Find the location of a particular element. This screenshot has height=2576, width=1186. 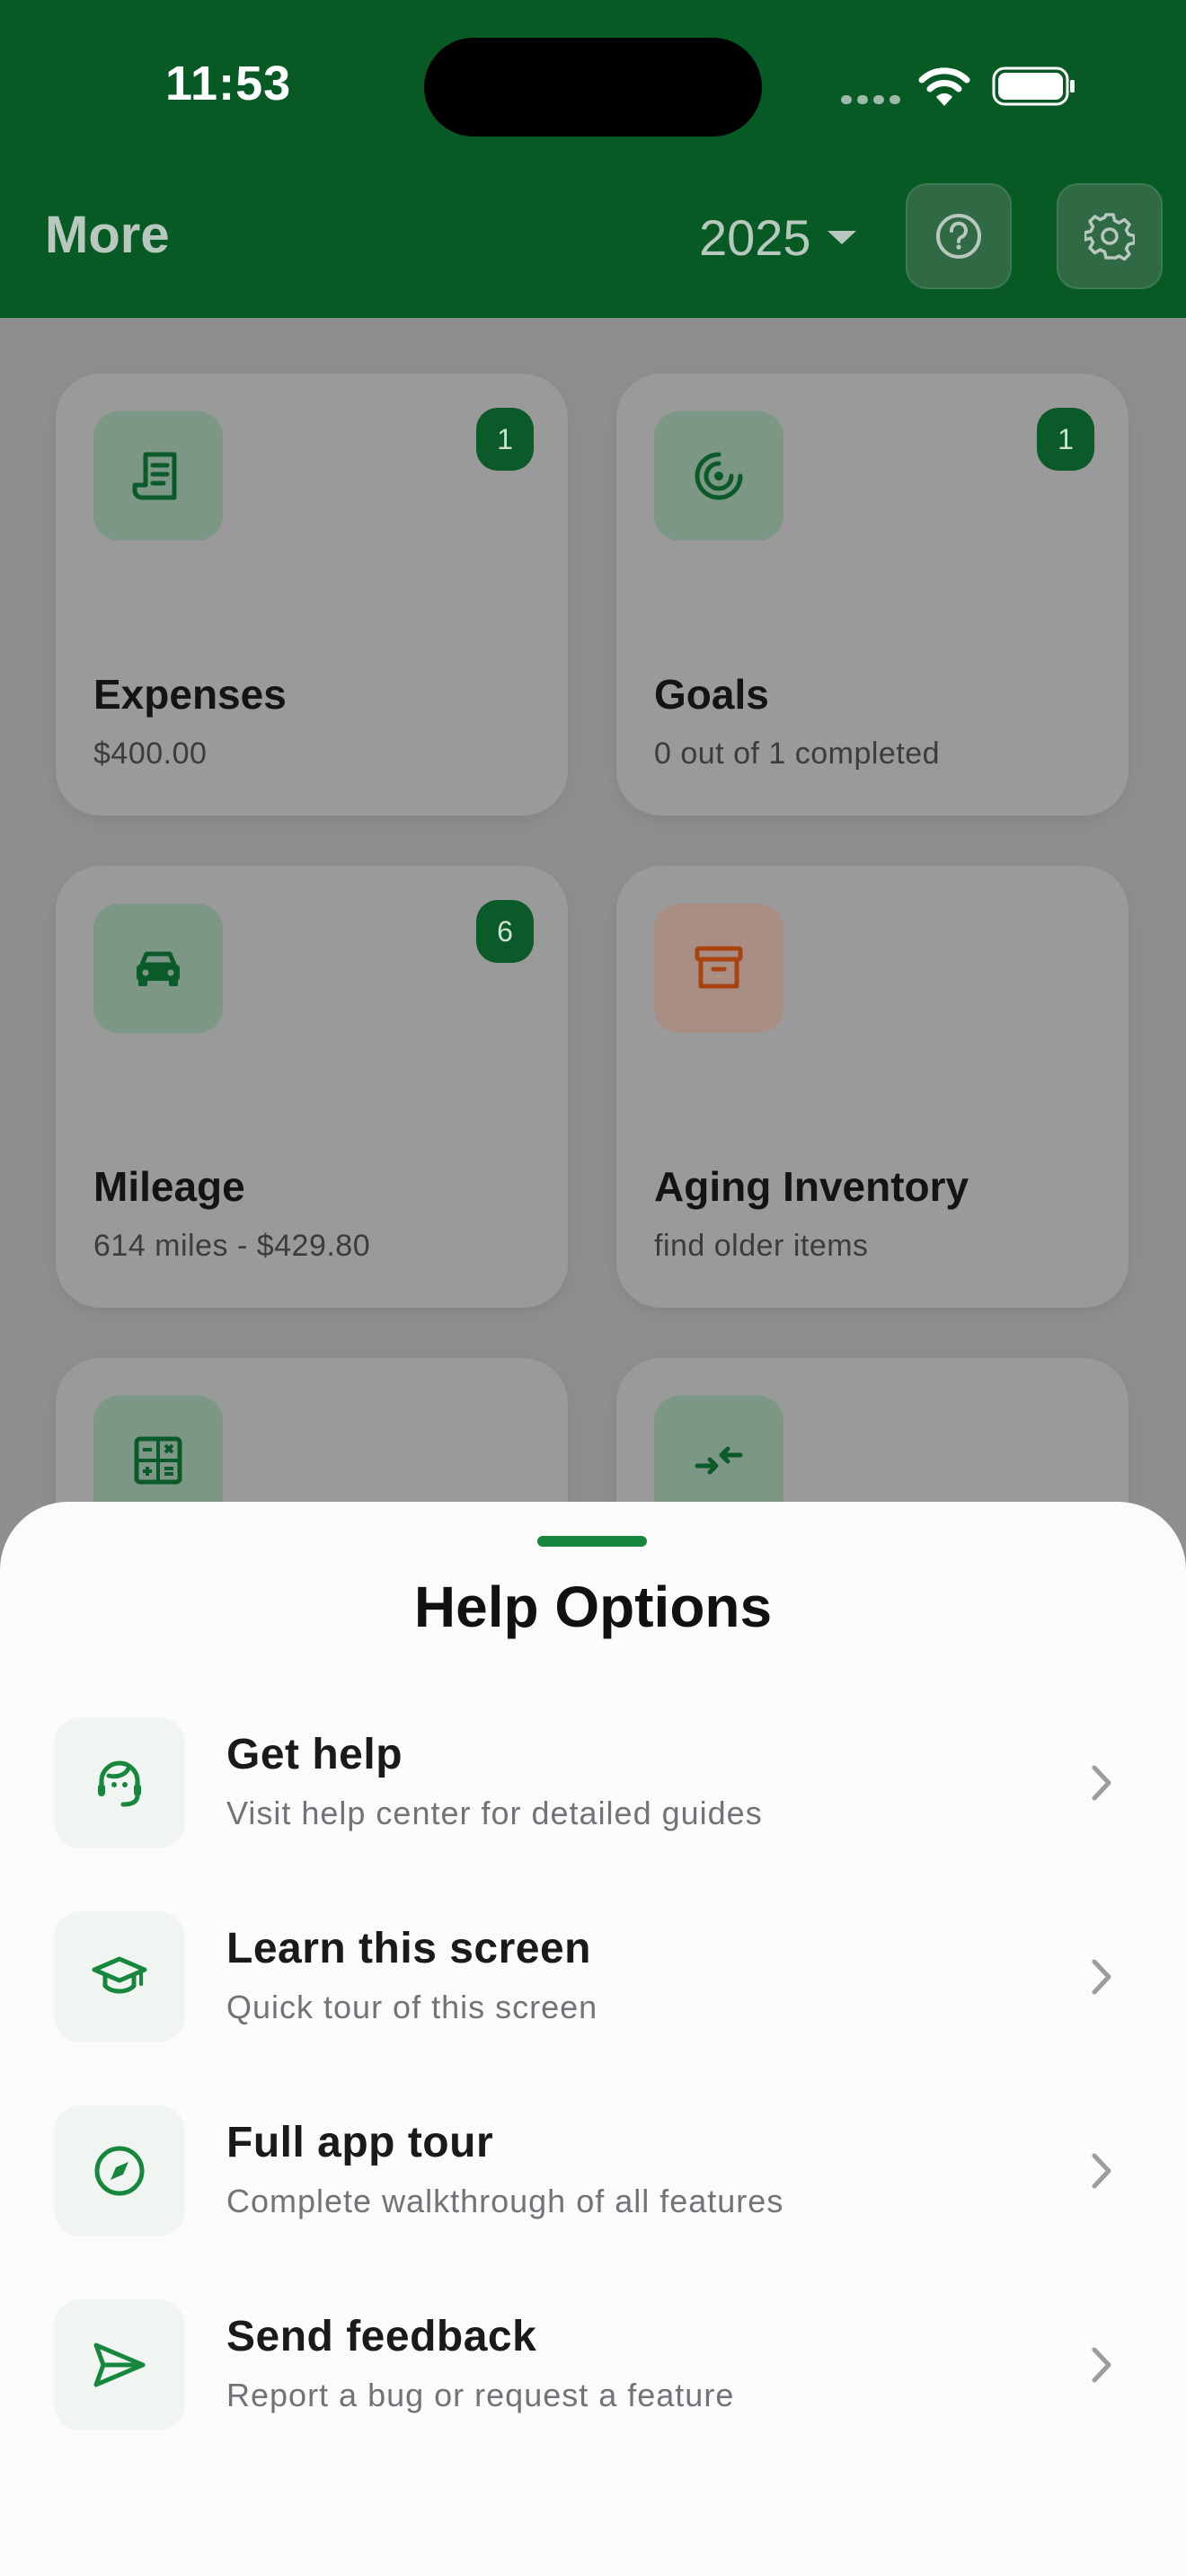

option-title: Send feedback is located at coordinates (381, 2336).